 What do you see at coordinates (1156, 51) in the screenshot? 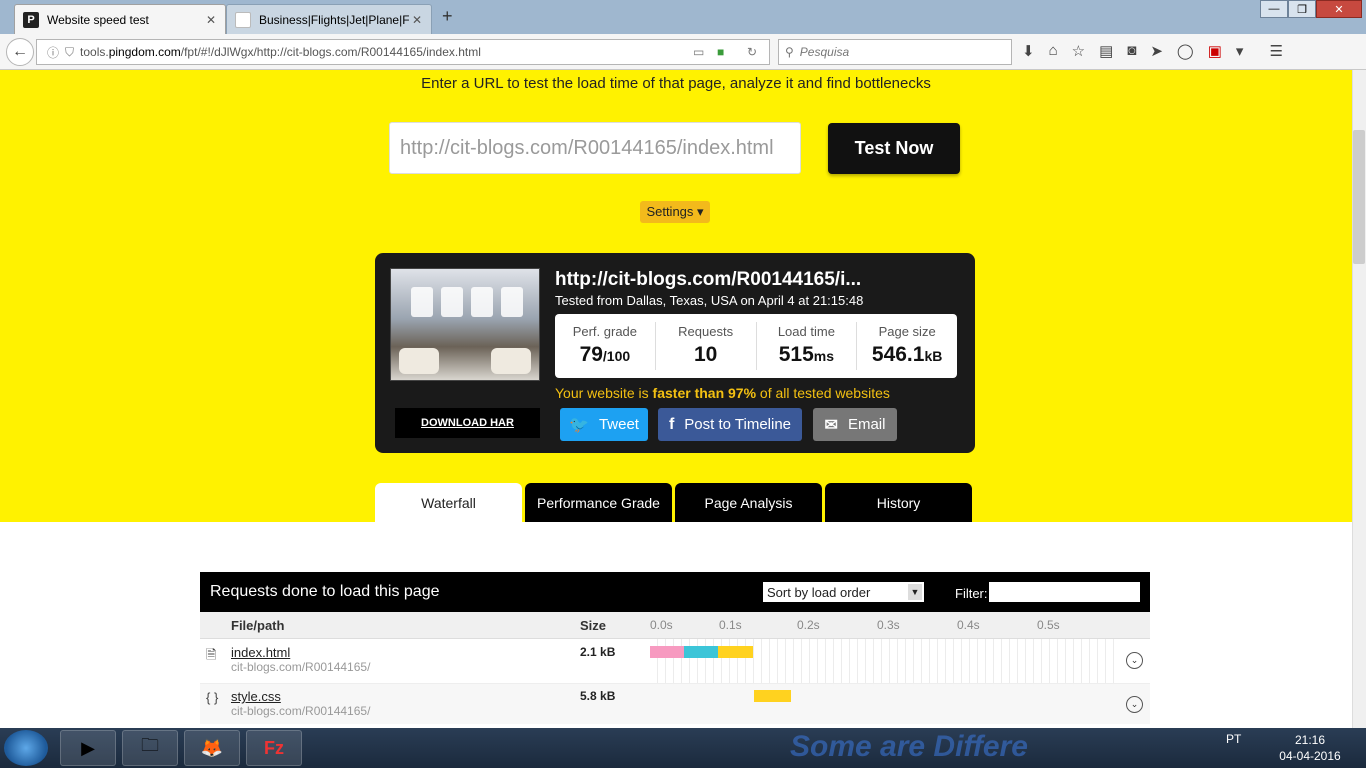
I see `send-icon: ➤` at bounding box center [1156, 51].